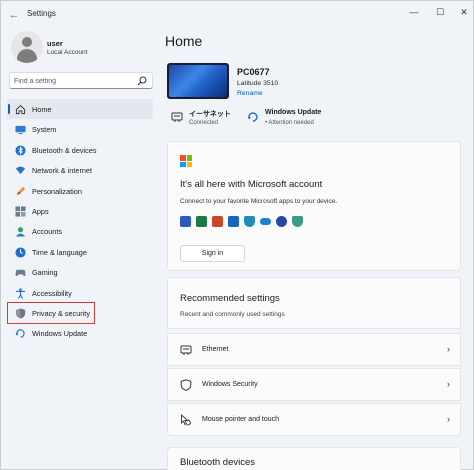 The image size is (474, 470). What do you see at coordinates (142, 81) in the screenshot?
I see `search-icon` at bounding box center [142, 81].